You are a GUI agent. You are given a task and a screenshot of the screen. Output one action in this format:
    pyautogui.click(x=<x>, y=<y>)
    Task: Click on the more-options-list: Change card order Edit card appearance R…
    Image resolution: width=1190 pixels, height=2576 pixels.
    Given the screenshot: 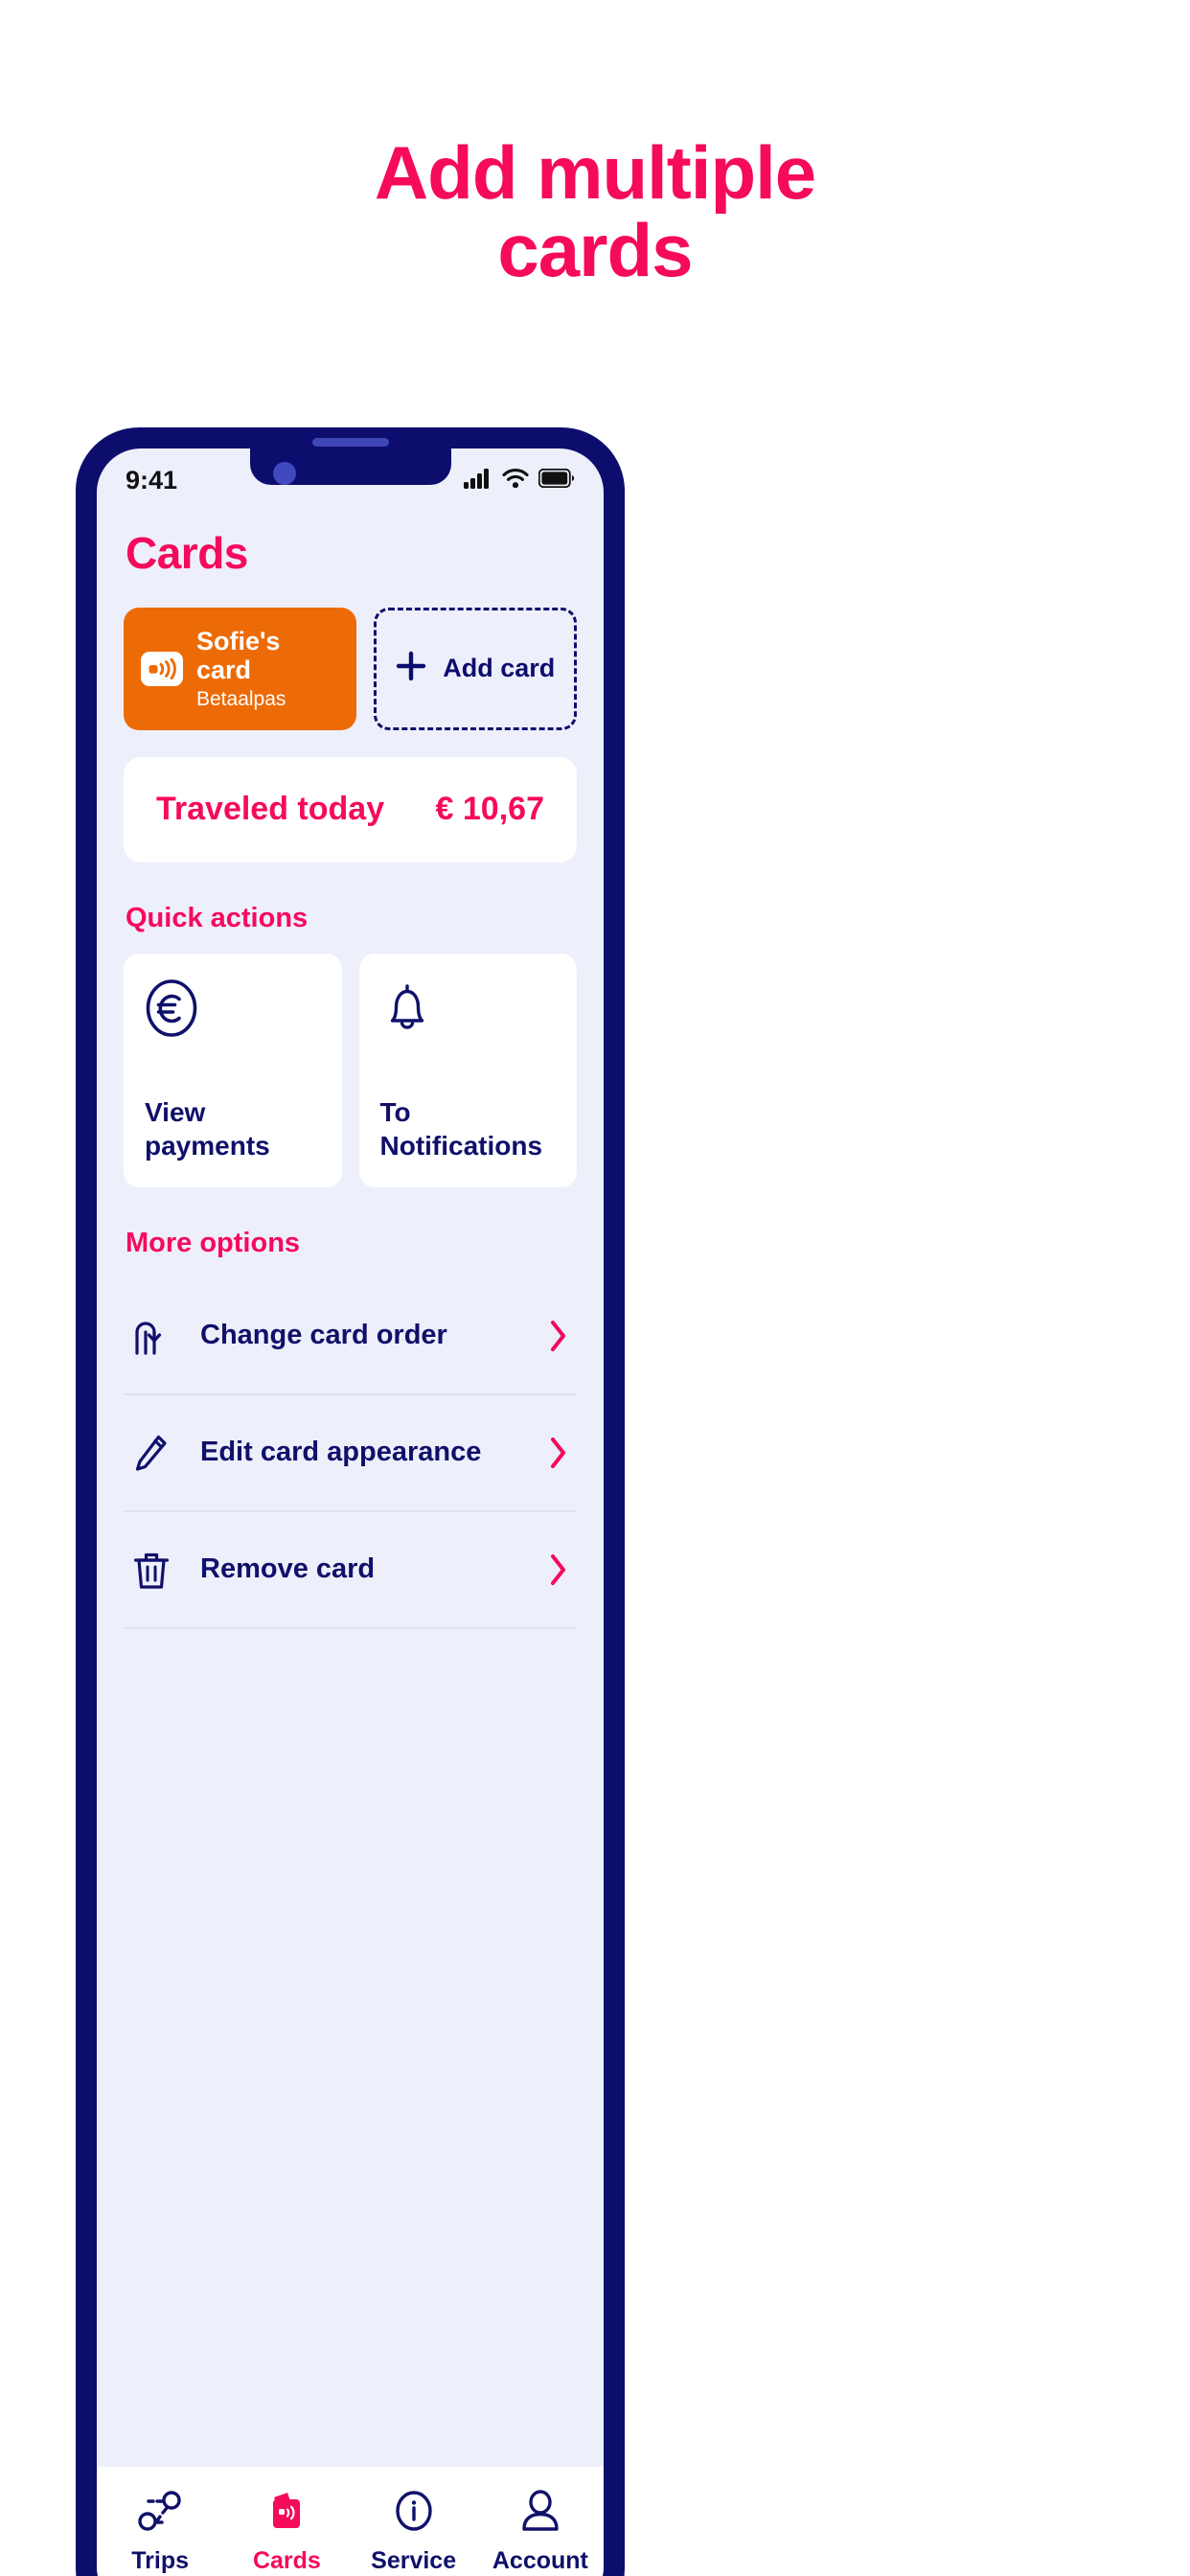 What is the action you would take?
    pyautogui.click(x=350, y=1453)
    